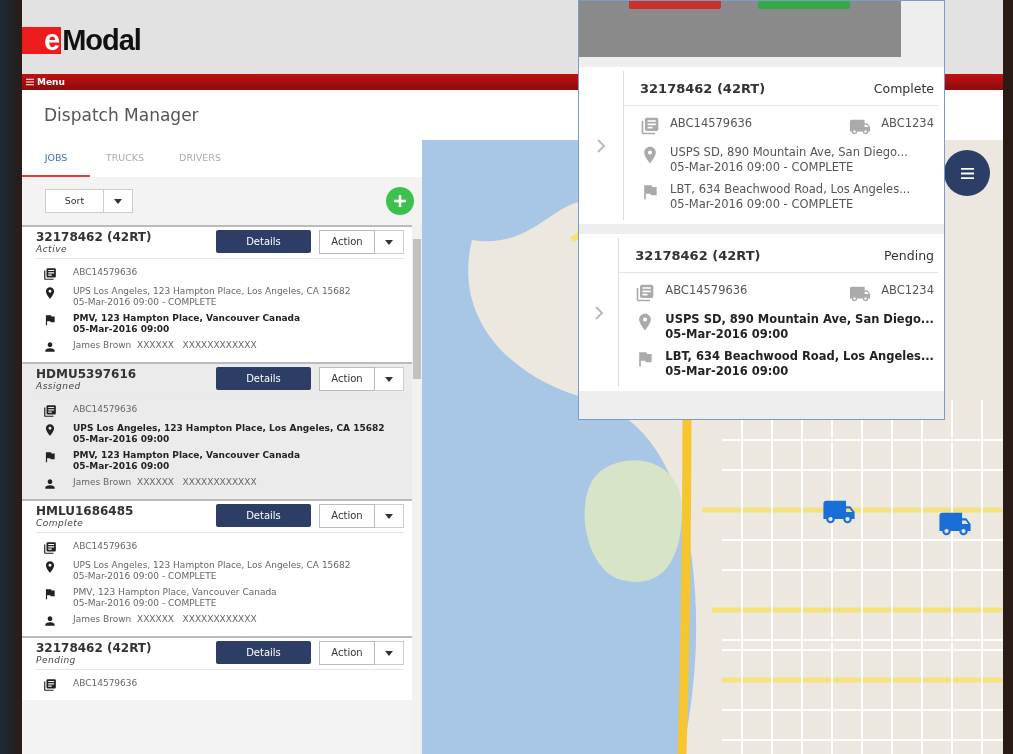 The width and height of the screenshot is (1013, 754). Describe the element at coordinates (799, 327) in the screenshot. I see `pickup-text: USPS SD, 890 Mountain Ave, San Diego... 05-Mar-2016 09:00` at that location.